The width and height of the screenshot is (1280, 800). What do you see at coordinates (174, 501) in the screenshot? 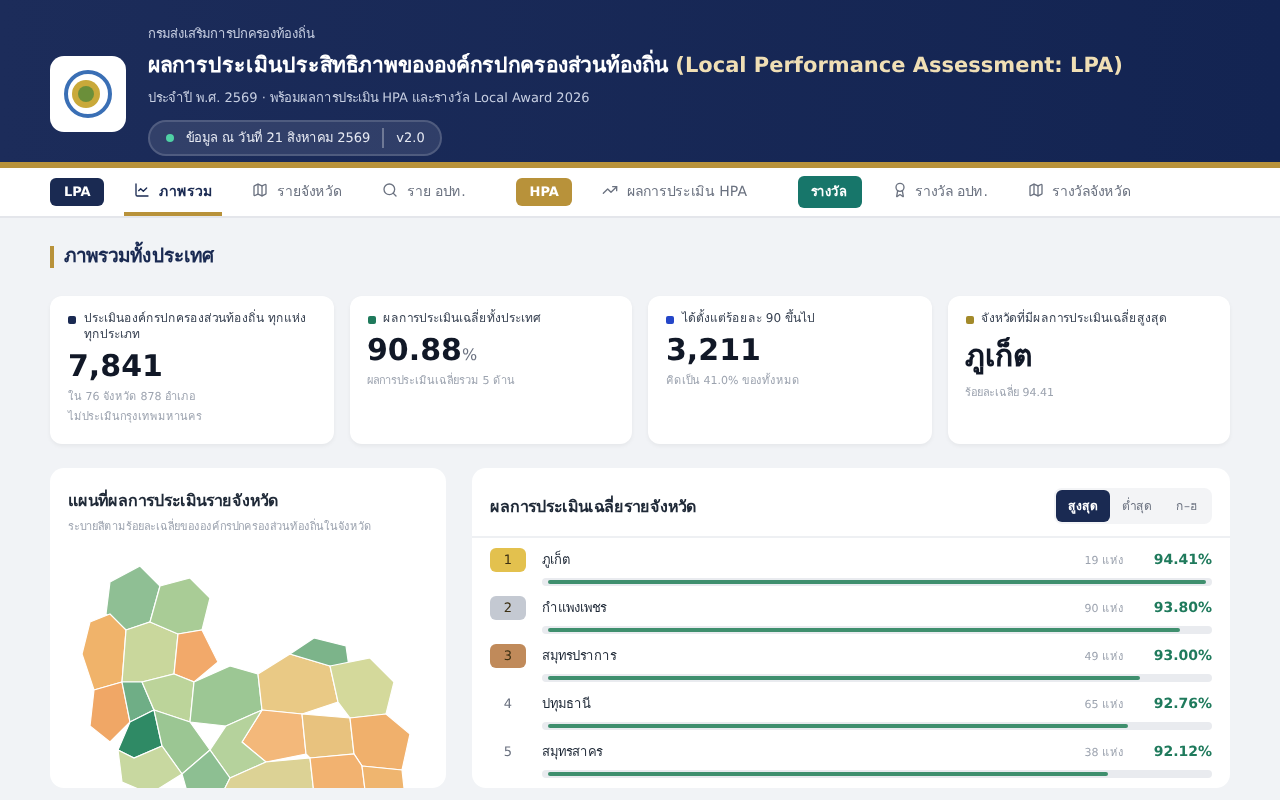
I see `panel-title: แผนที่ผลการประเมินรายจังหวัด` at bounding box center [174, 501].